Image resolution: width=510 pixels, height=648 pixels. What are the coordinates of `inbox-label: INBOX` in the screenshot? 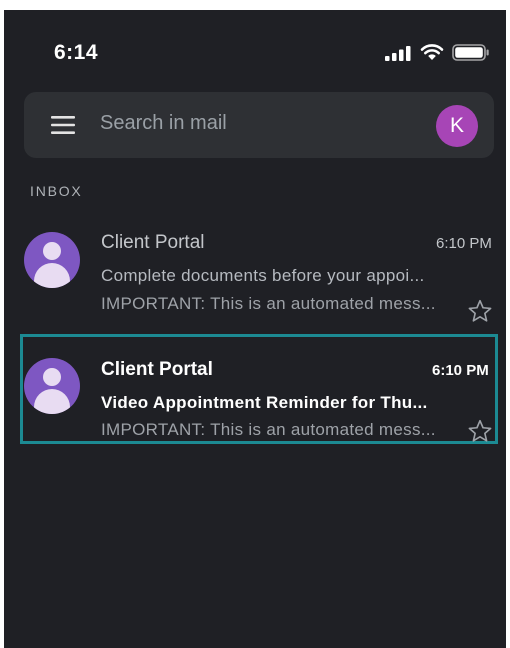 It's located at (56, 191).